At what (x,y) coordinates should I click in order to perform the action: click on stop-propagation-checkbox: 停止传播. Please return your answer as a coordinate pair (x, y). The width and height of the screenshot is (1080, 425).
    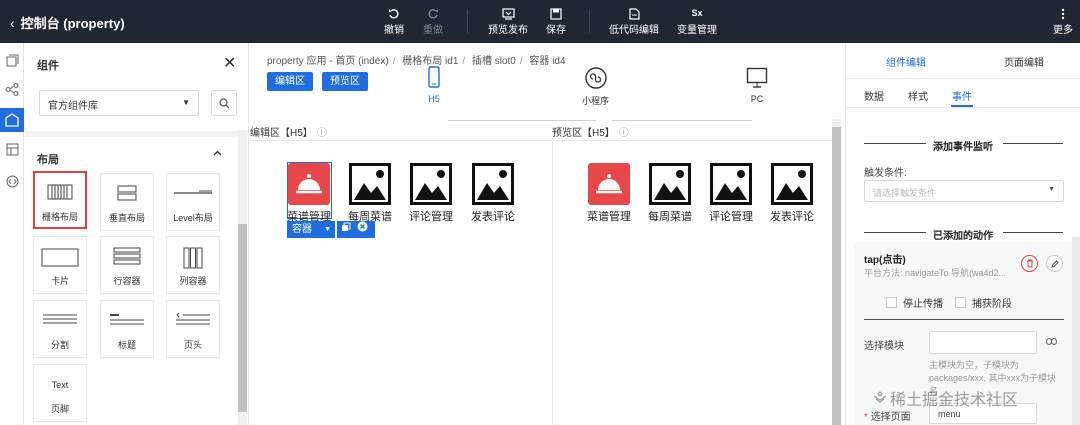
    Looking at the image, I should click on (914, 302).